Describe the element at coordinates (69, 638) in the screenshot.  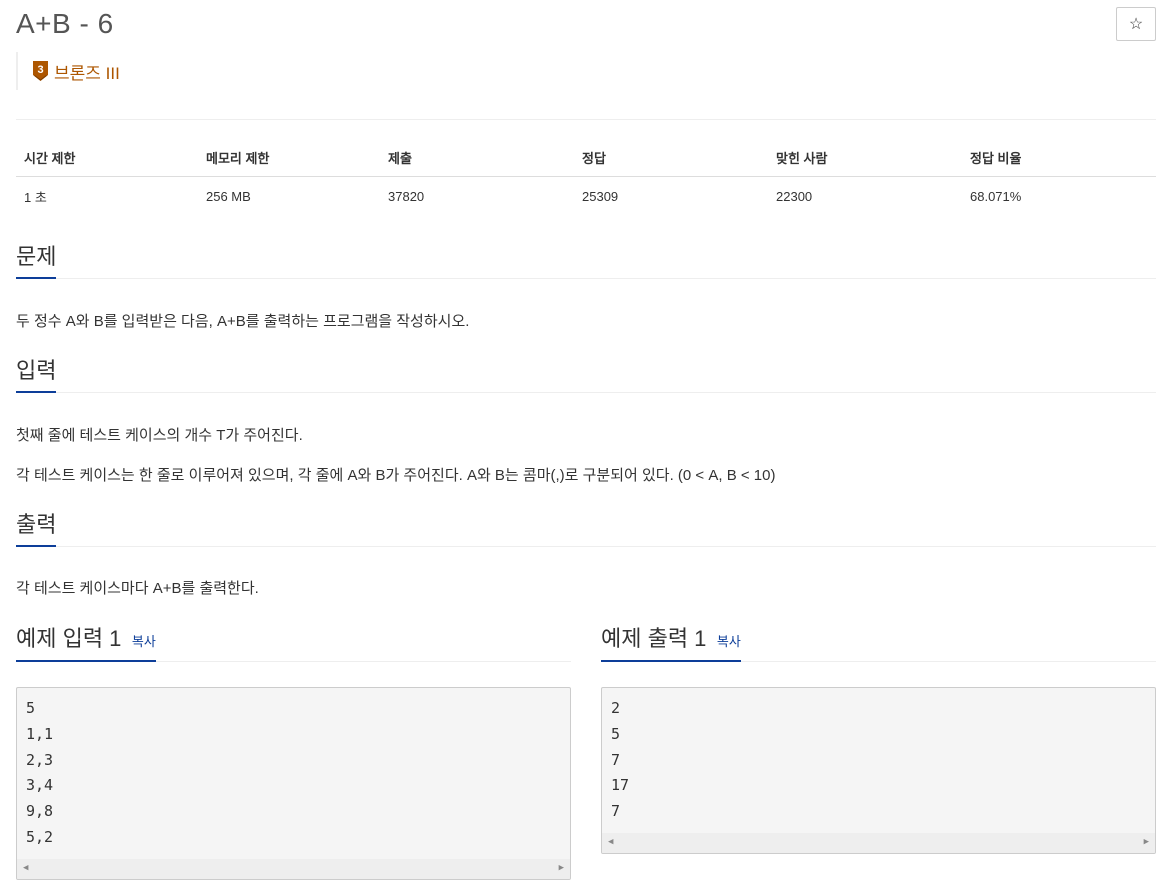
I see `sample-input-heading: 예제 입력 1` at that location.